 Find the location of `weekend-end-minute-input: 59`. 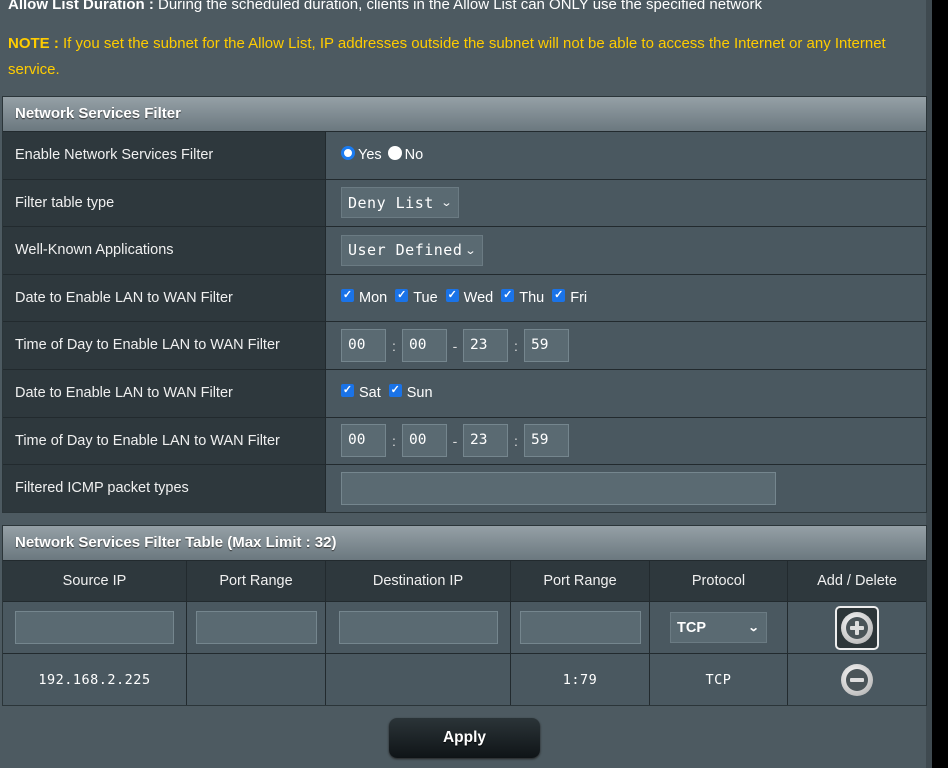

weekend-end-minute-input: 59 is located at coordinates (546, 441).